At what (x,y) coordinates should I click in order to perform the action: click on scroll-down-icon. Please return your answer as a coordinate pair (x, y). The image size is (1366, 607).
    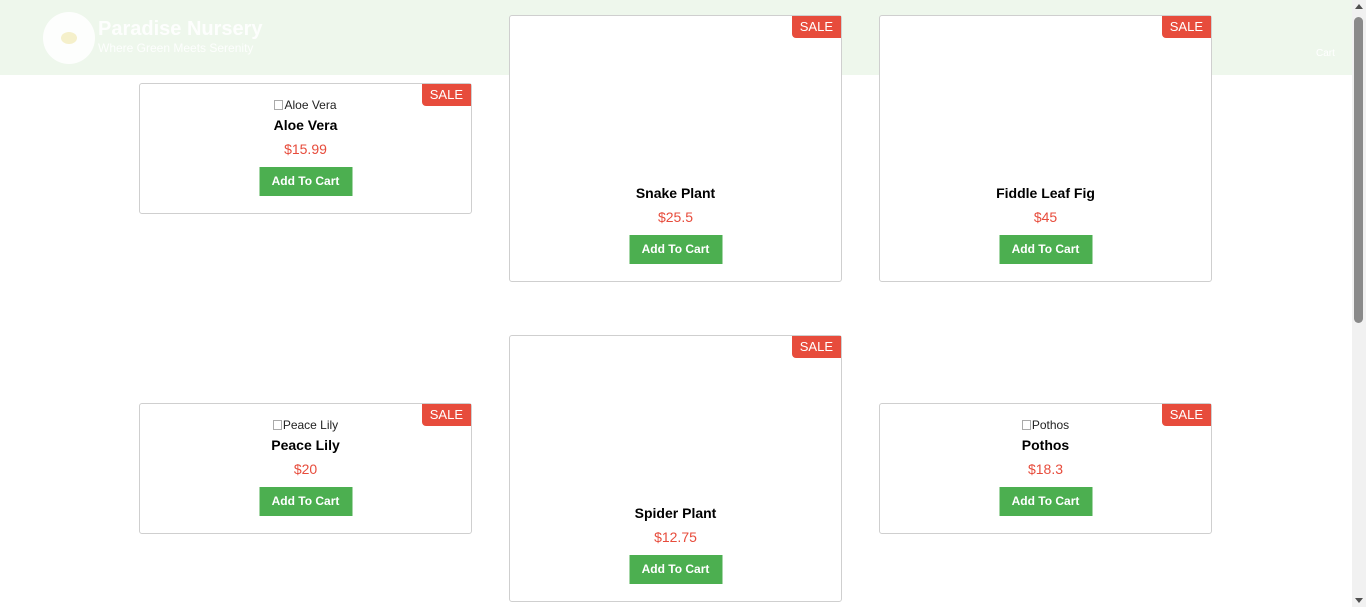
    Looking at the image, I should click on (1359, 600).